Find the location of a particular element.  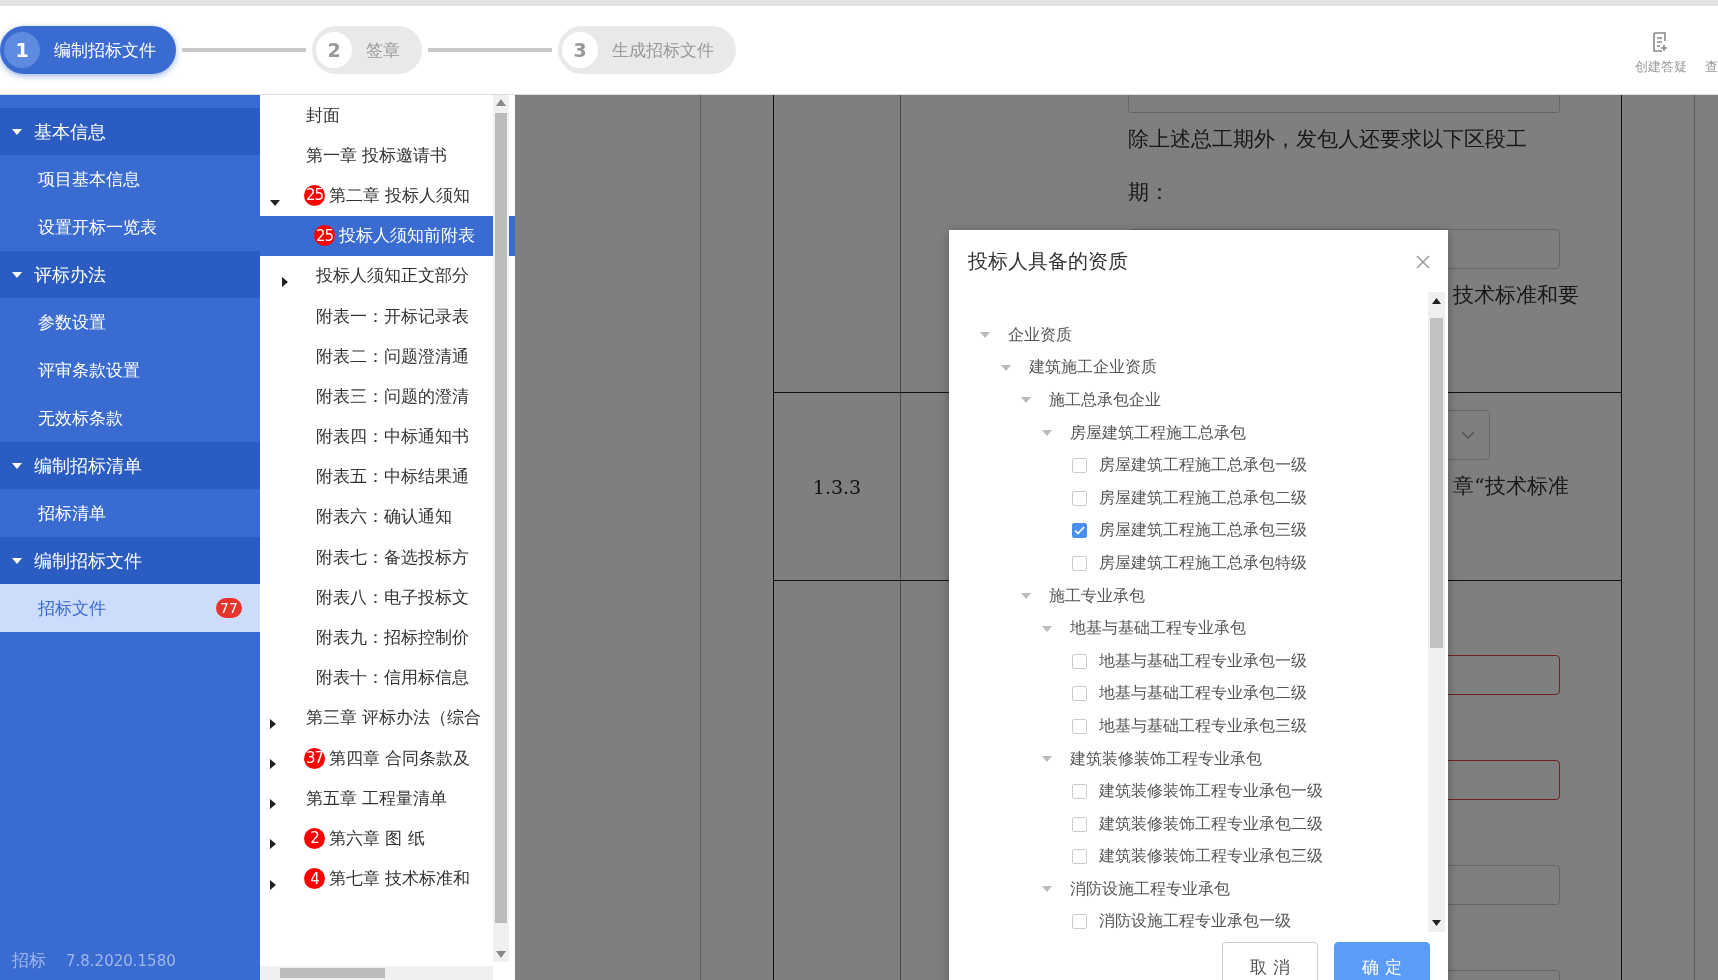

clause-text: 除上述总工期外，发包人还要求以下区段工 is located at coordinates (1328, 139).